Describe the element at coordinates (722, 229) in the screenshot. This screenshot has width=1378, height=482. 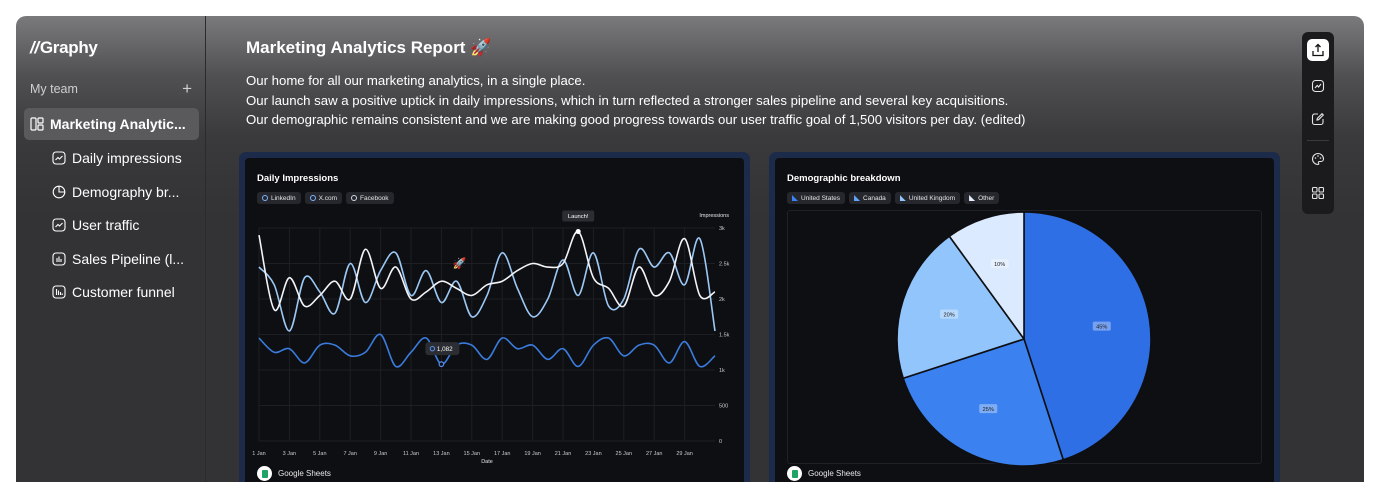
I see `y-tick-label: 3k` at that location.